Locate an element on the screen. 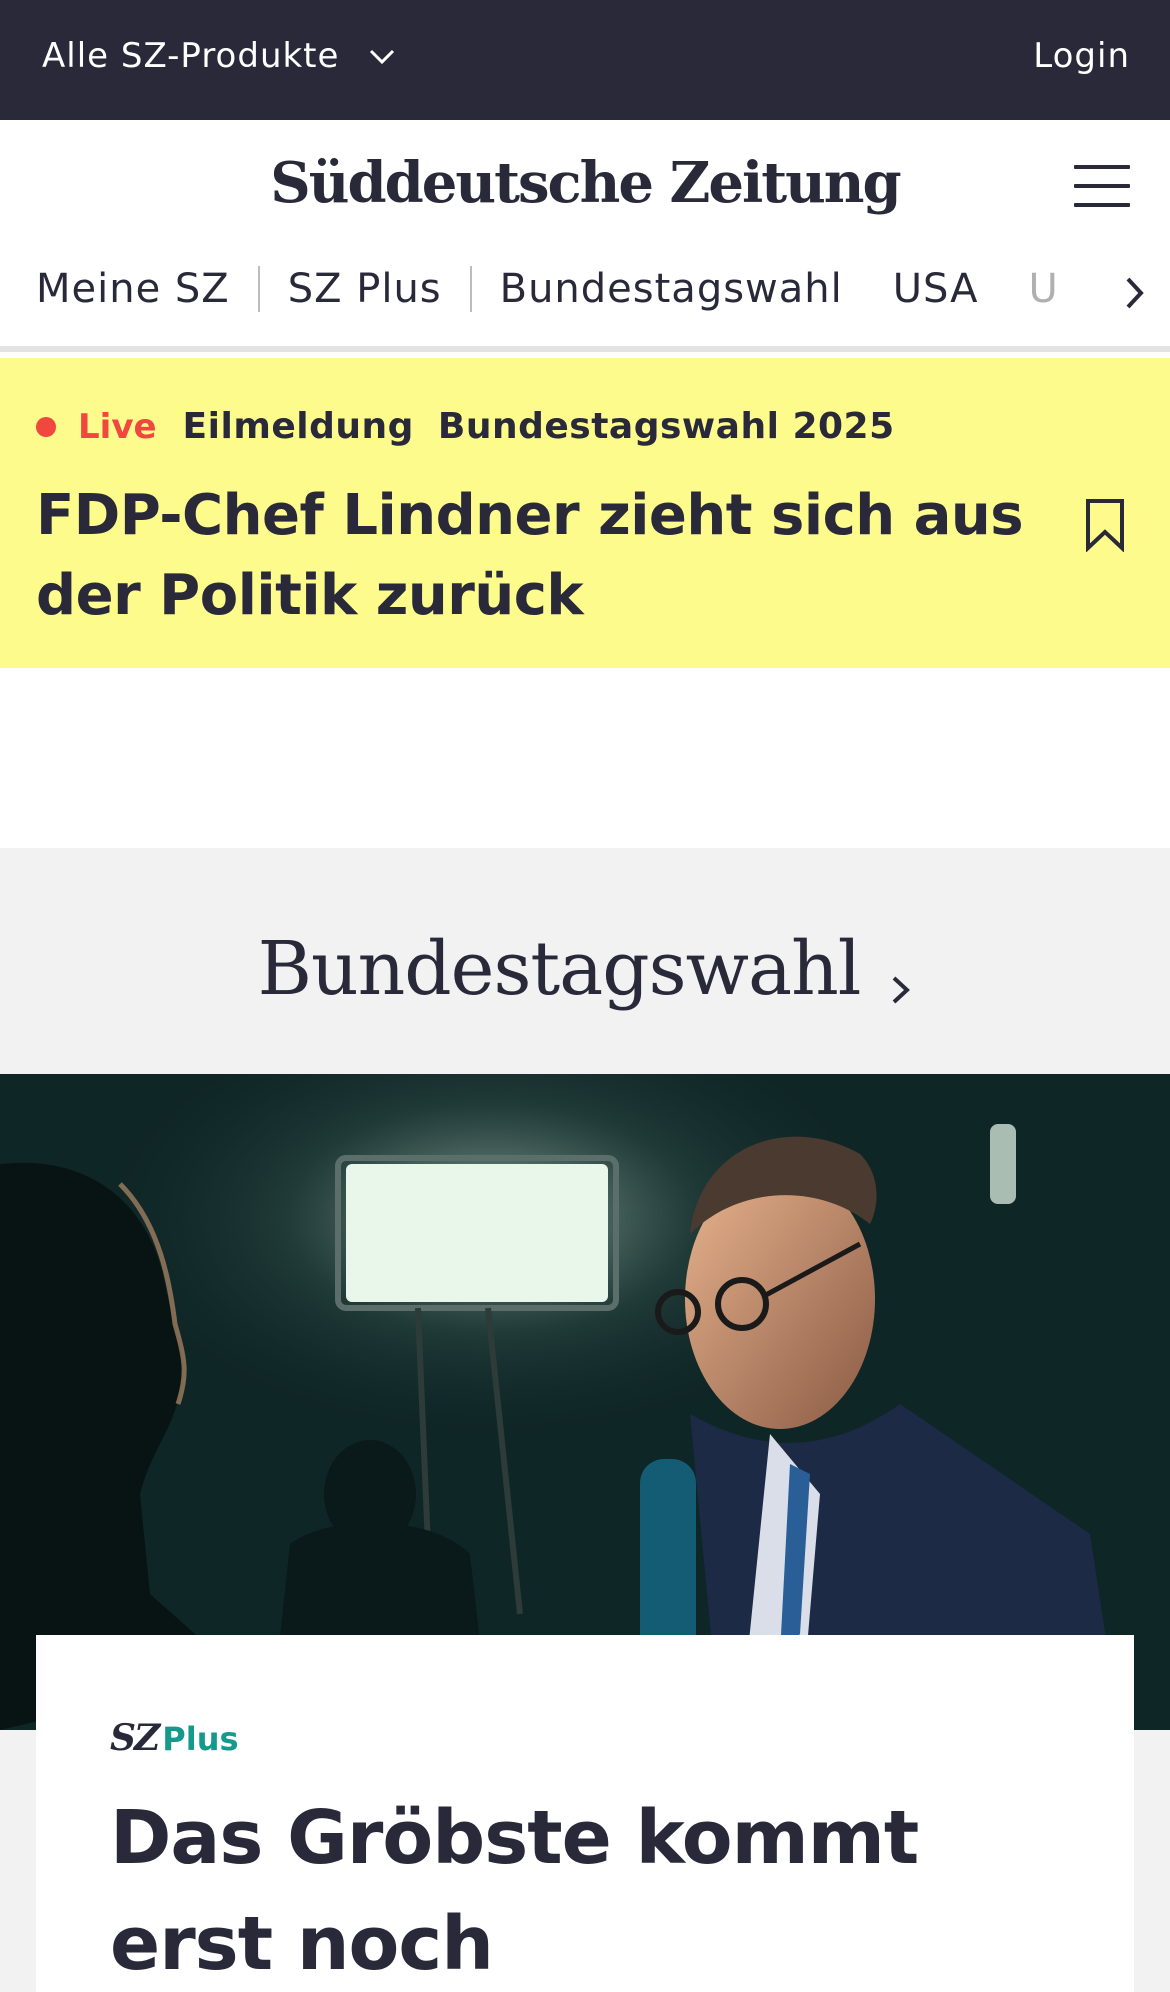 The image size is (1170, 1992). menu-button is located at coordinates (1102, 187).